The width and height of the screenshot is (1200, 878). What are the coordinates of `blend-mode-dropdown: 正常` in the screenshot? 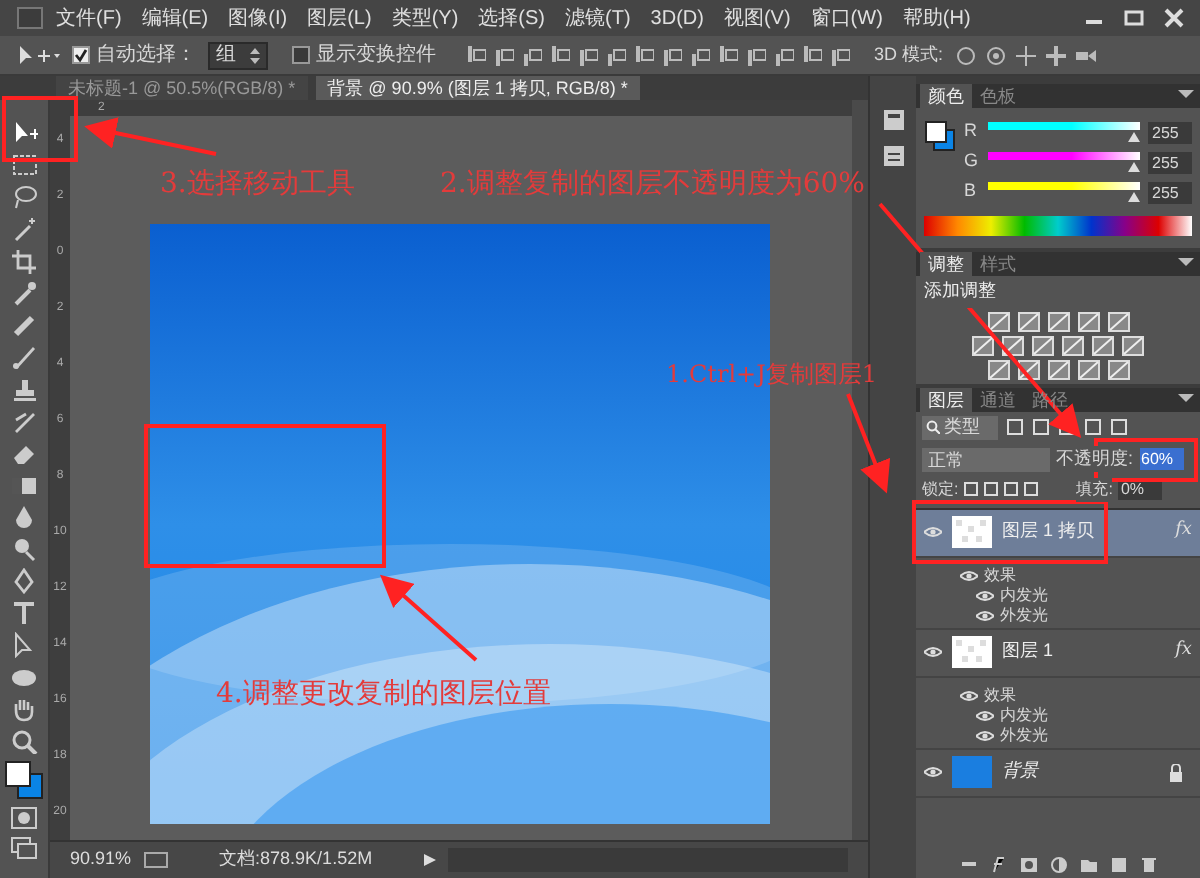 It's located at (986, 459).